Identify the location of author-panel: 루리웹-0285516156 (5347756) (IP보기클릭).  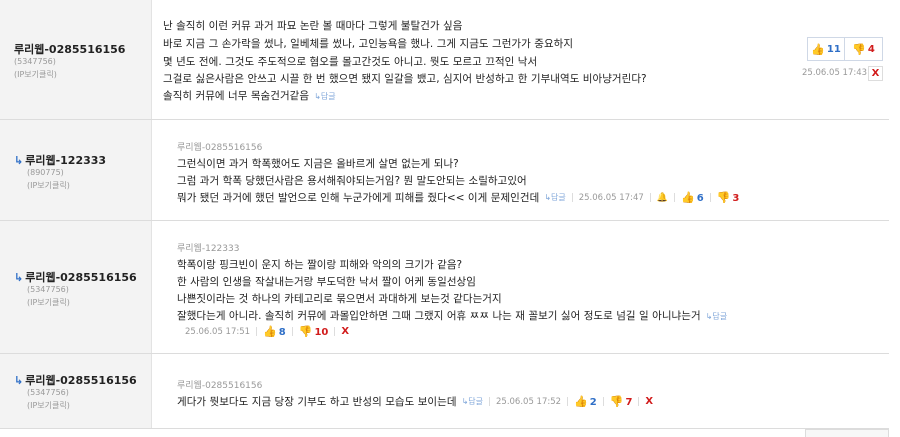
(76, 59).